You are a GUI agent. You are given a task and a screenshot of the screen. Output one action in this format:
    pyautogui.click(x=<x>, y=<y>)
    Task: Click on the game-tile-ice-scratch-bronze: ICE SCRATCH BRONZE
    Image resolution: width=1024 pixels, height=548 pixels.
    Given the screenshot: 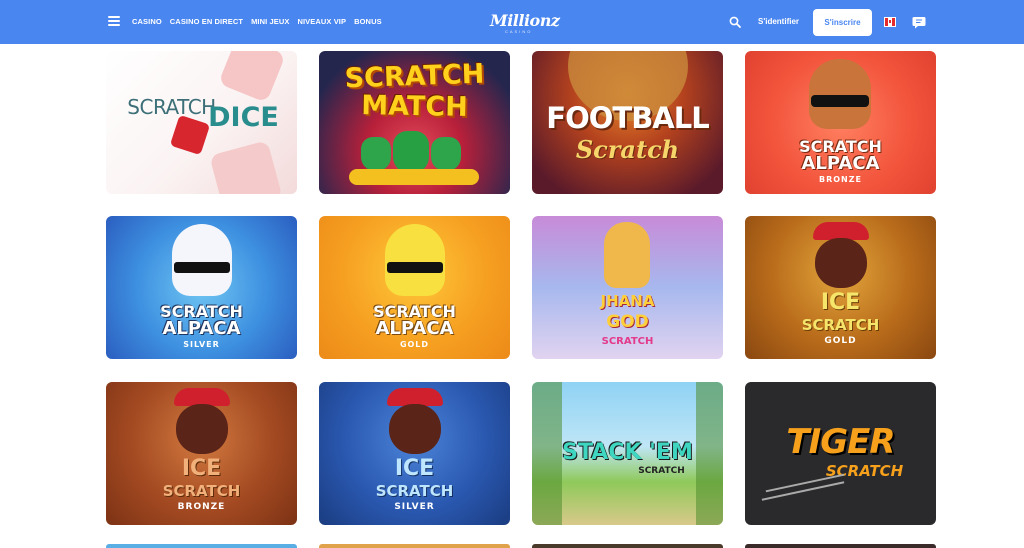 What is the action you would take?
    pyautogui.click(x=201, y=453)
    